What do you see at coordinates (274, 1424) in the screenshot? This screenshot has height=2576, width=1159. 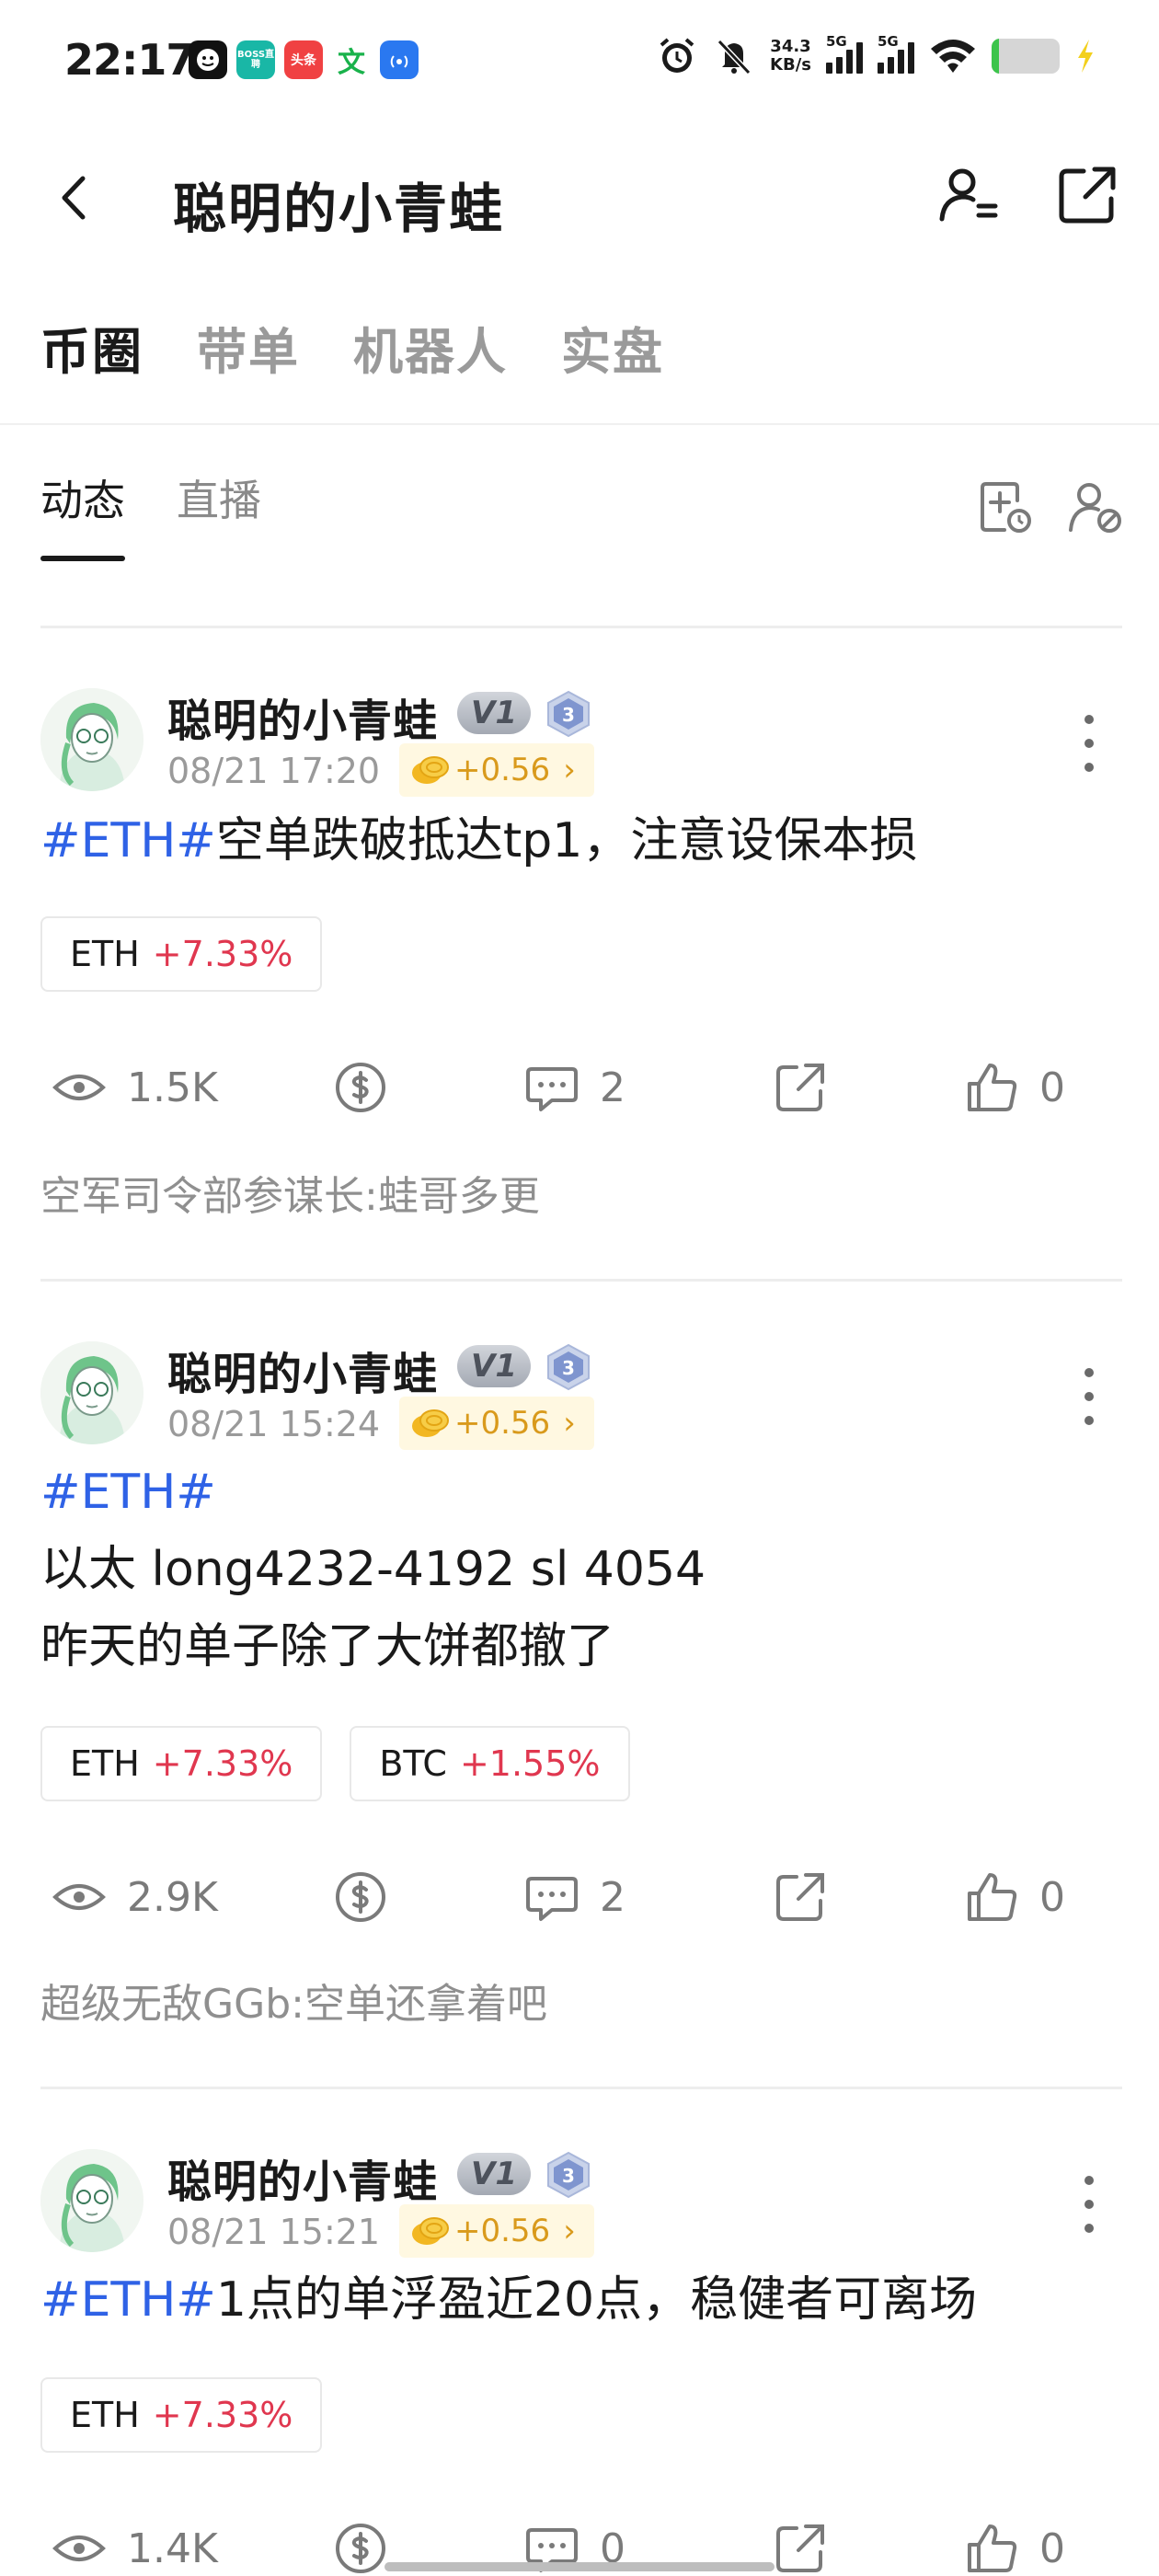 I see `post-time: 08/21 15:24` at bounding box center [274, 1424].